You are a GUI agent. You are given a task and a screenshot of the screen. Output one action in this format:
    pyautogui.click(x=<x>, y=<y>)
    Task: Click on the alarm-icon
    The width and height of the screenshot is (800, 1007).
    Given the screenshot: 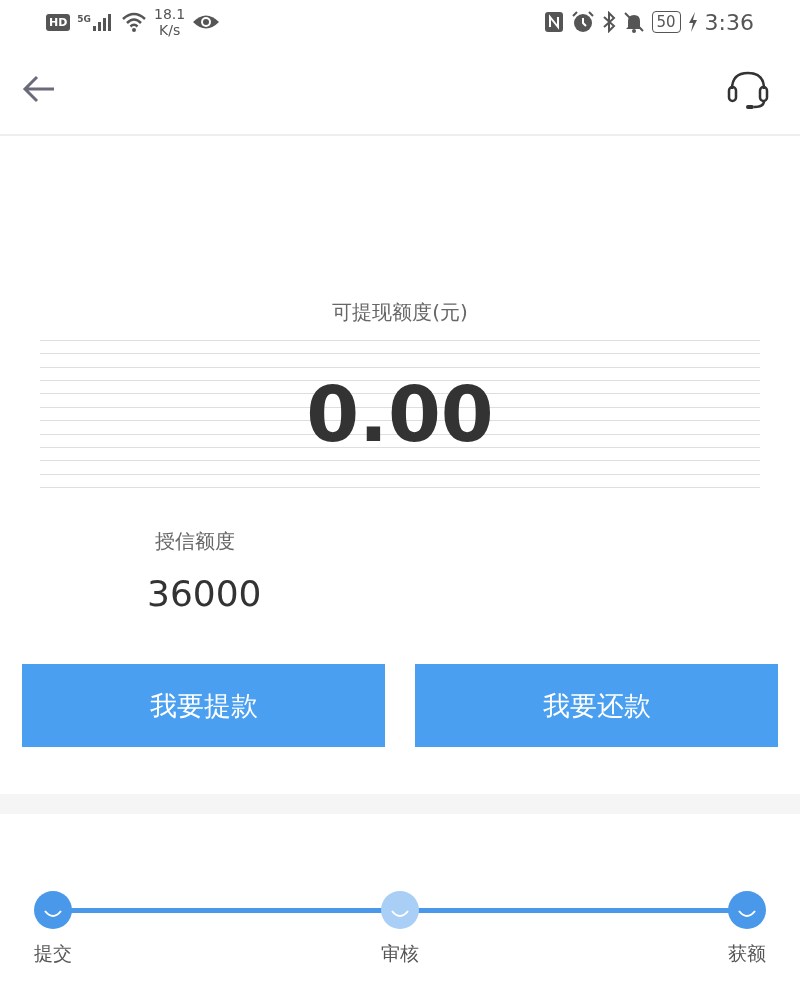 What is the action you would take?
    pyautogui.click(x=582, y=22)
    